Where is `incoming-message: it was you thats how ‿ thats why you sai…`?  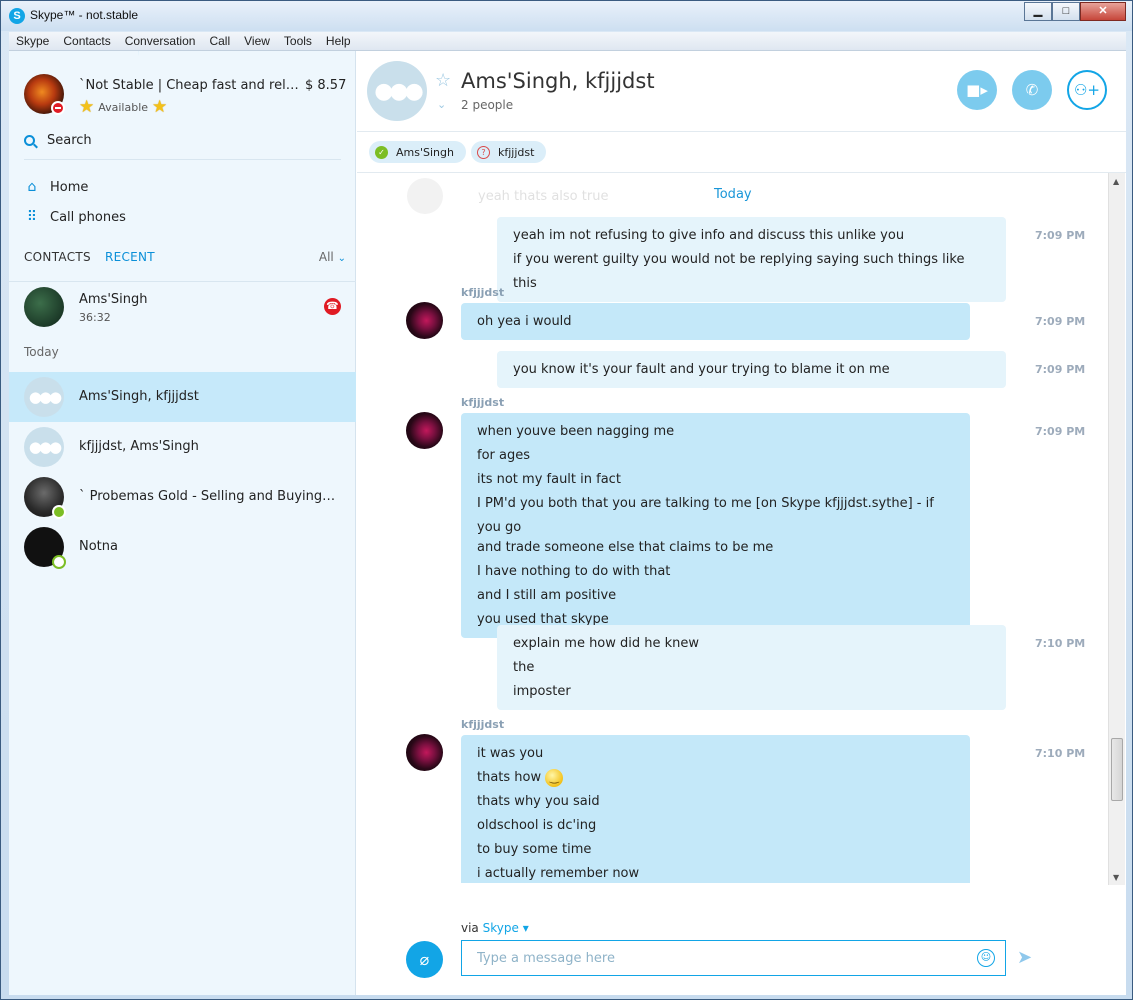
incoming-message: it was you thats how ‿ thats why you sai… is located at coordinates (715, 809).